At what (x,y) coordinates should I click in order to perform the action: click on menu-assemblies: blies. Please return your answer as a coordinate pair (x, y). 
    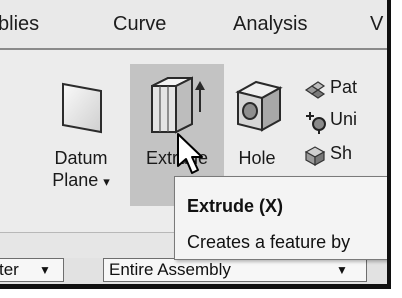
    Looking at the image, I should click on (19, 24).